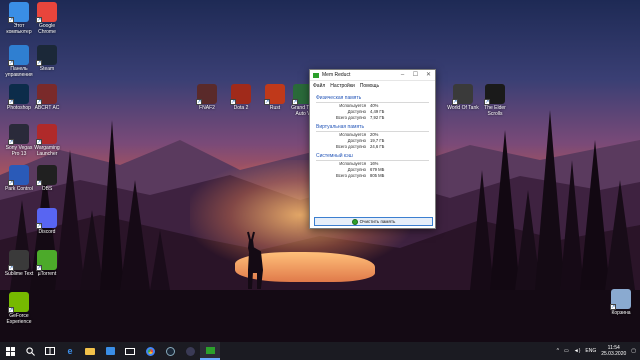 This screenshot has width=640, height=360. I want to click on desktop-icon-label: Park Control, so click(19, 189).